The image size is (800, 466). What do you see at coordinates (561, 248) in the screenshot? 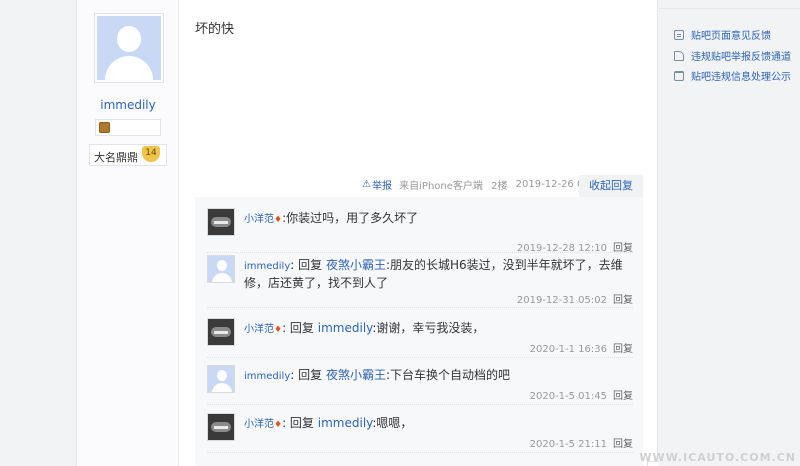
I see `reply-time: 2019-12-28 12:10` at bounding box center [561, 248].